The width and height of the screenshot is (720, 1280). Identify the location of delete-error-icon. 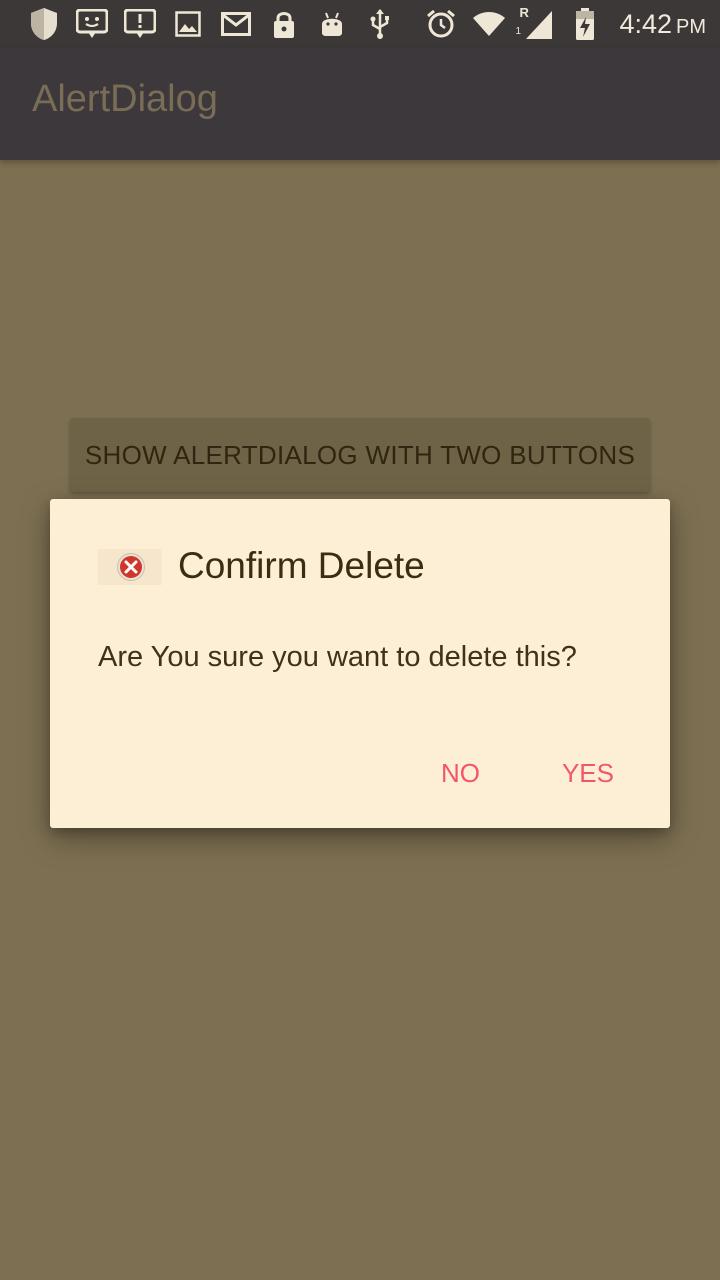
(131, 567).